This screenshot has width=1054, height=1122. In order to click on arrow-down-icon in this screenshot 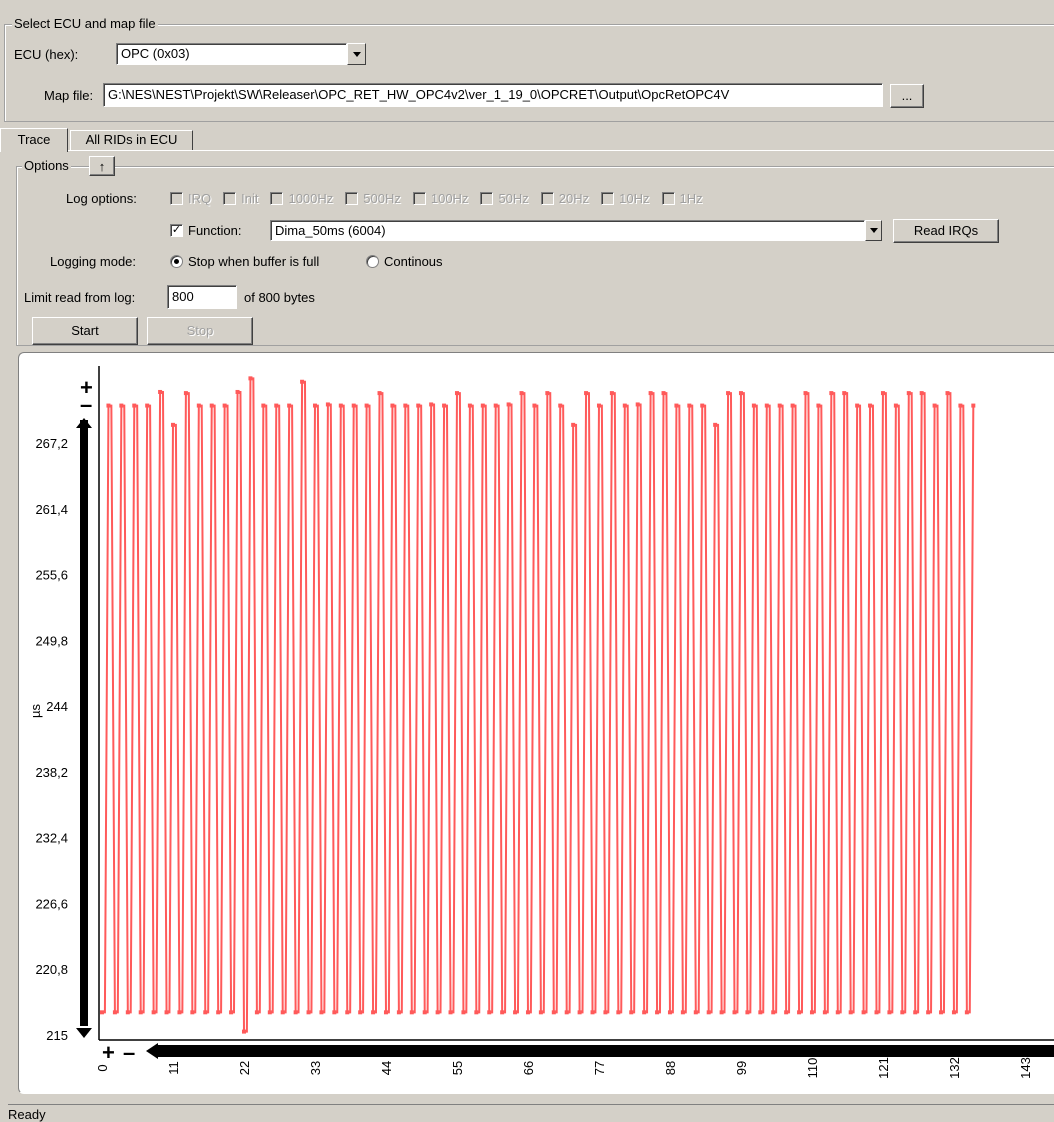, I will do `click(84, 1033)`.